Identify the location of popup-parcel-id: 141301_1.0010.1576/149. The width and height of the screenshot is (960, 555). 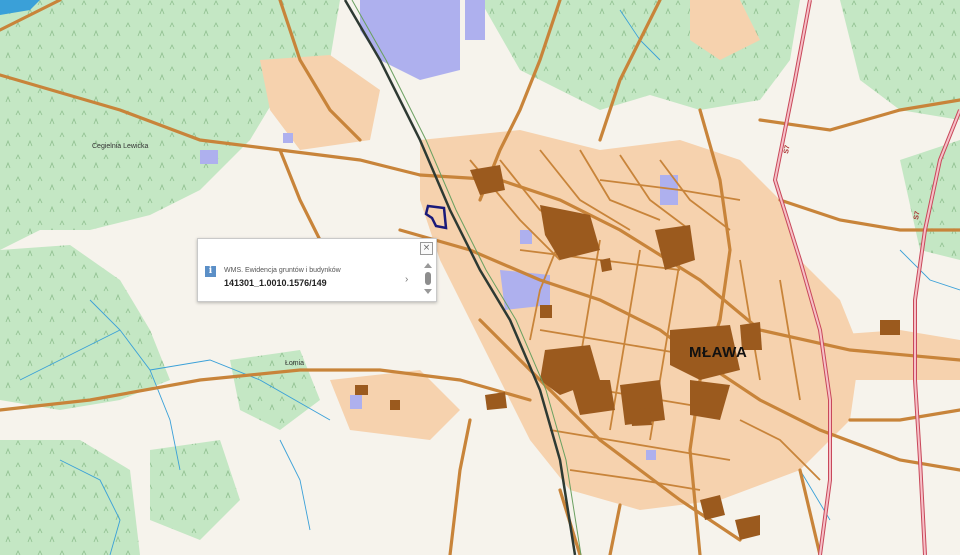
(275, 283).